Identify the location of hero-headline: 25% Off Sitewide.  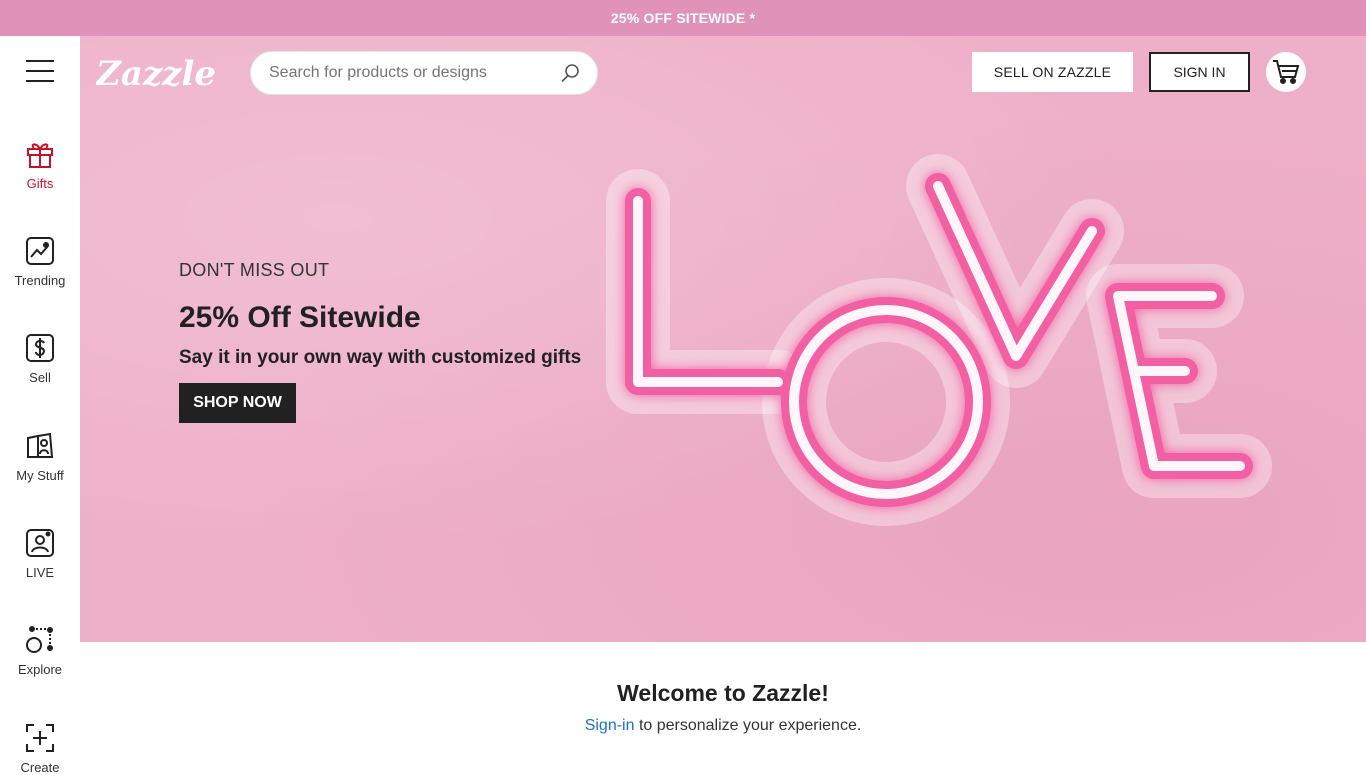
(300, 317).